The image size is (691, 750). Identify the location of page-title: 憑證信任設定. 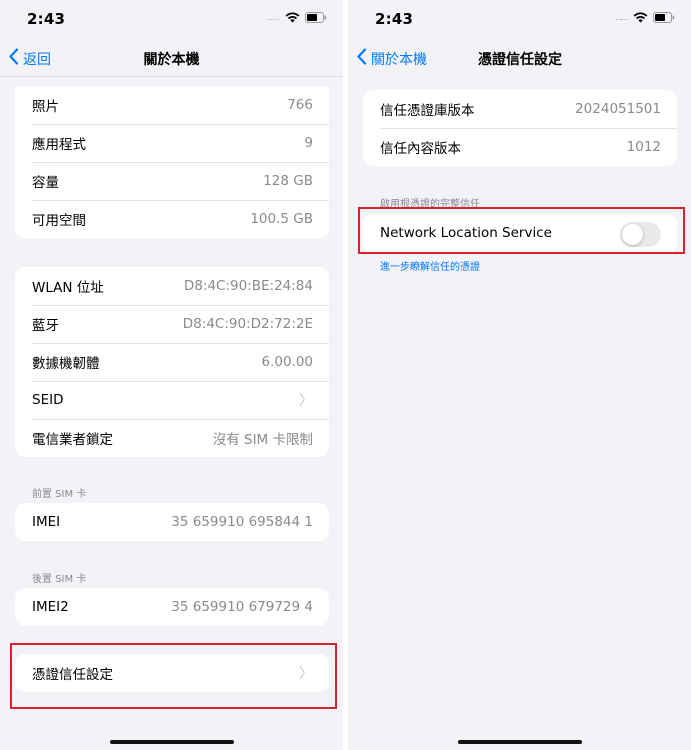
(520, 60).